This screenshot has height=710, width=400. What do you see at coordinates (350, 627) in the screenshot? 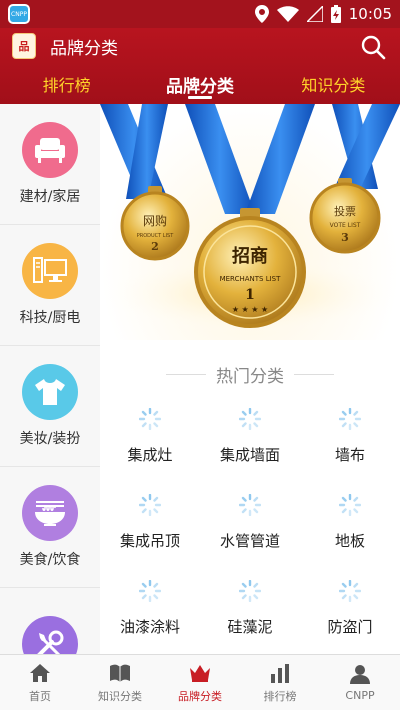
I see `category-label: 防盗门` at bounding box center [350, 627].